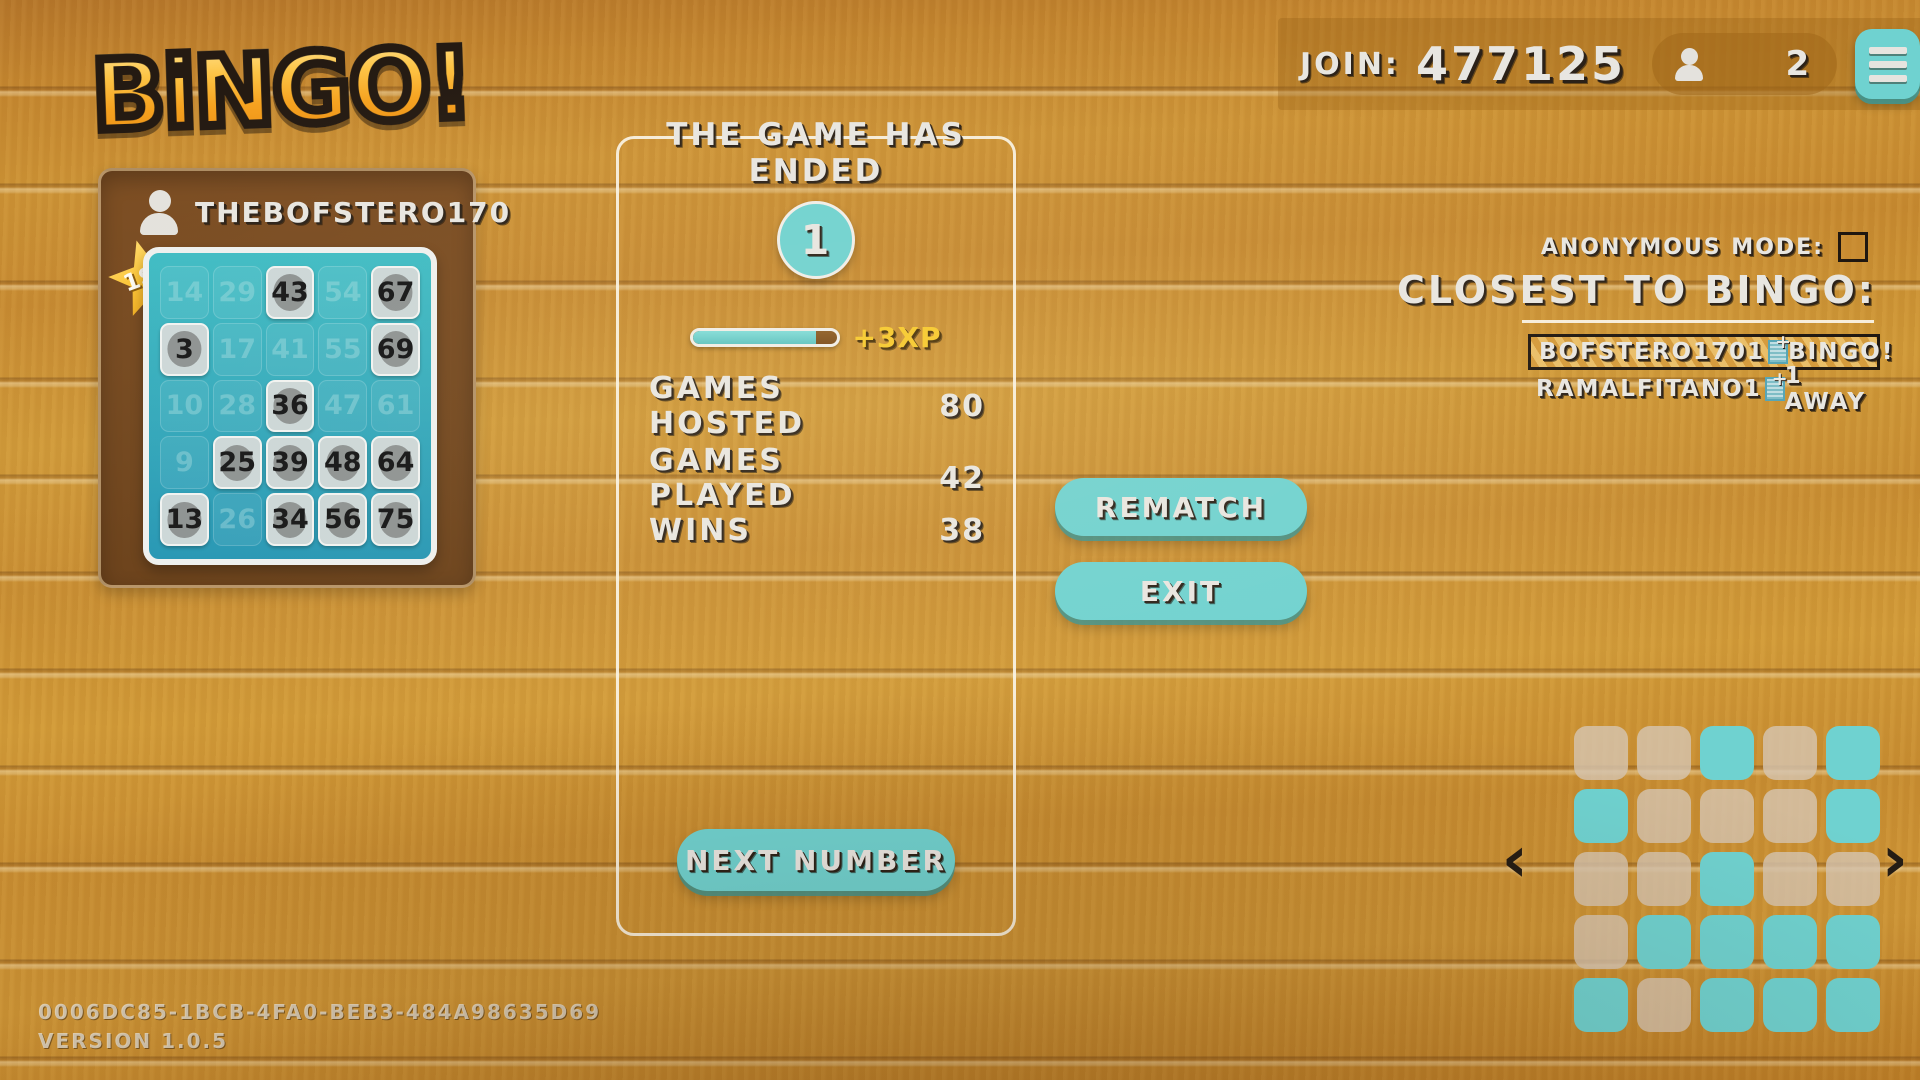 The width and height of the screenshot is (1920, 1080). I want to click on bingo-cell: 29, so click(237, 292).